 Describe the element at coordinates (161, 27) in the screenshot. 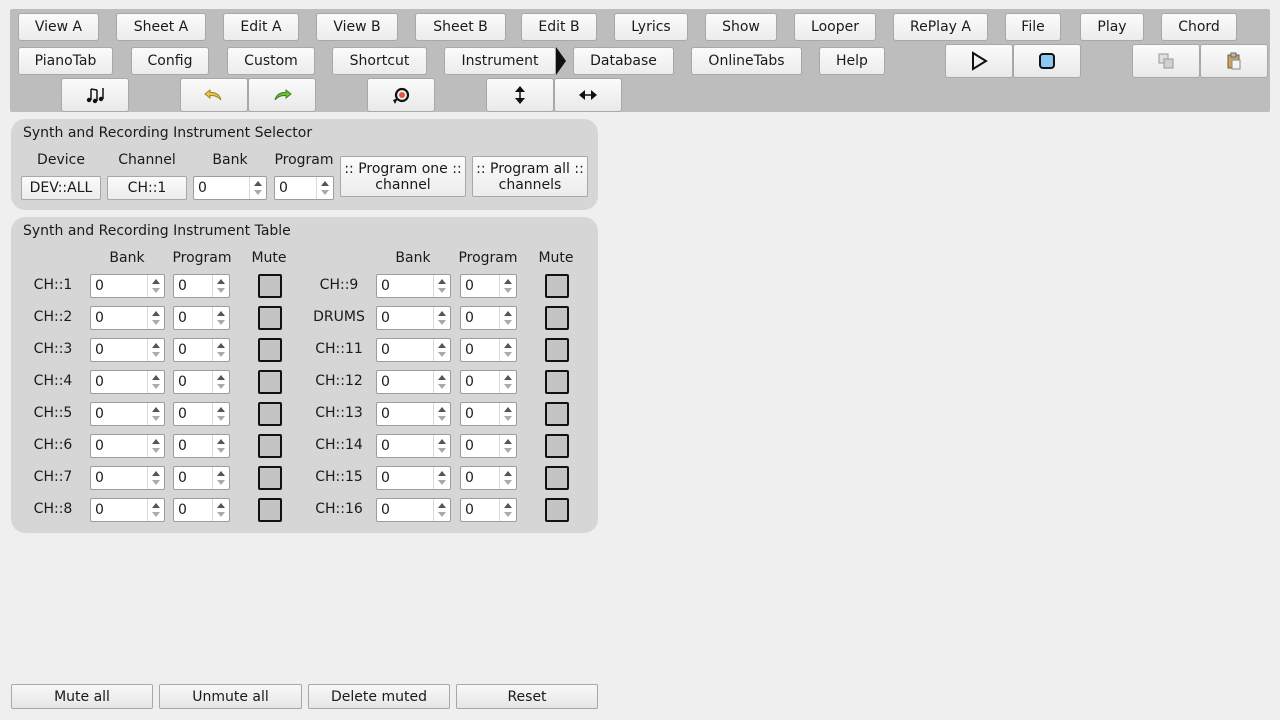

I see `menu-sheet-a-button: Sheet A` at that location.